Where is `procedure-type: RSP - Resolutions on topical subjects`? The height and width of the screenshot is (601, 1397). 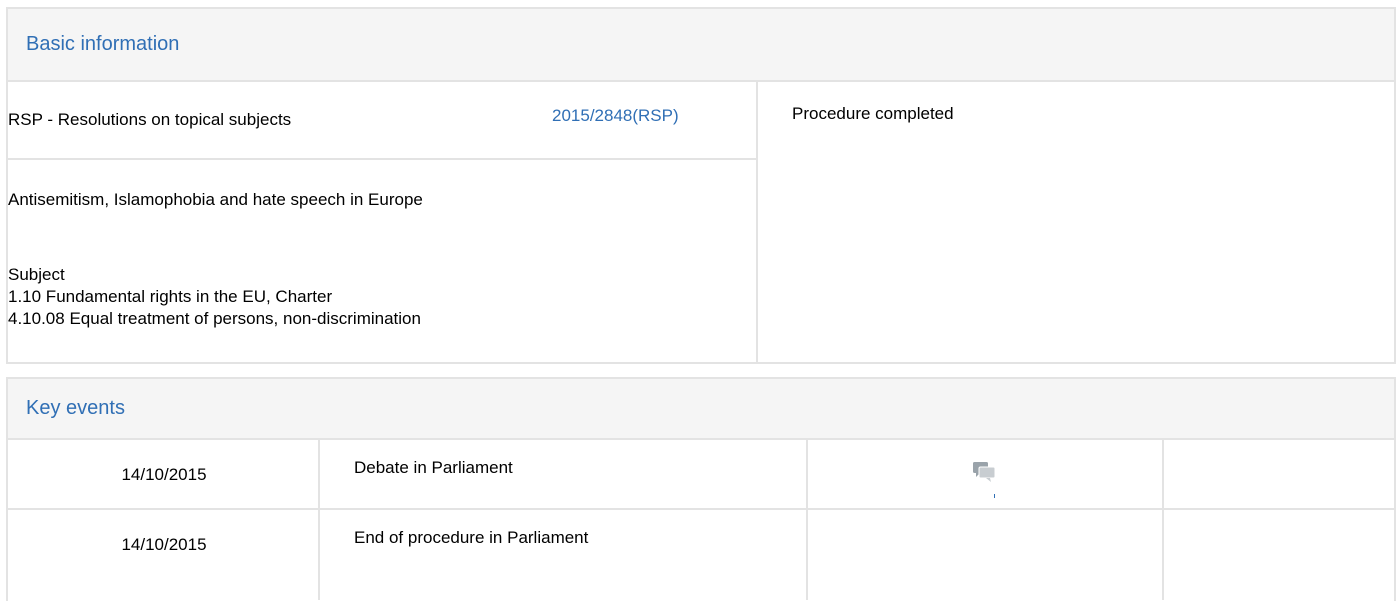 procedure-type: RSP - Resolutions on topical subjects is located at coordinates (150, 119).